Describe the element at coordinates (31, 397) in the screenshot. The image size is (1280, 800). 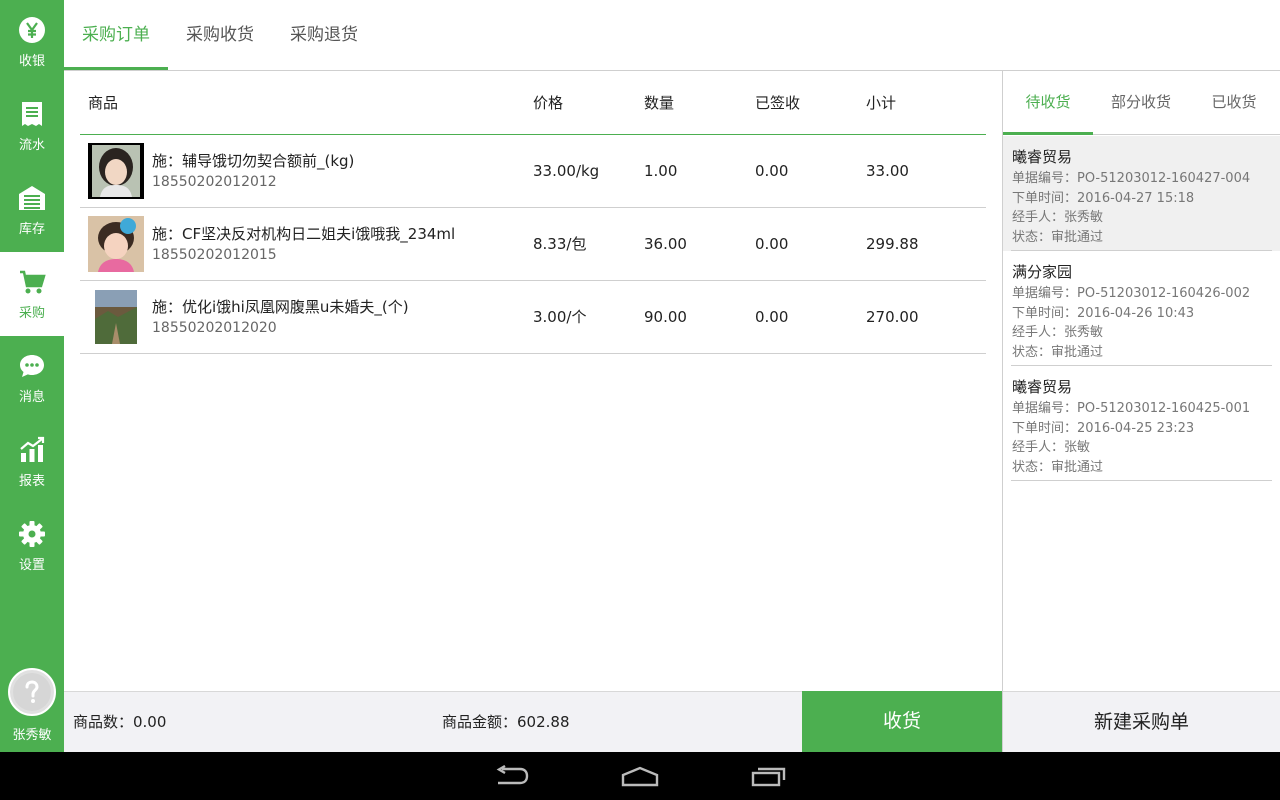
I see `sidebar-item-label: 消息` at that location.